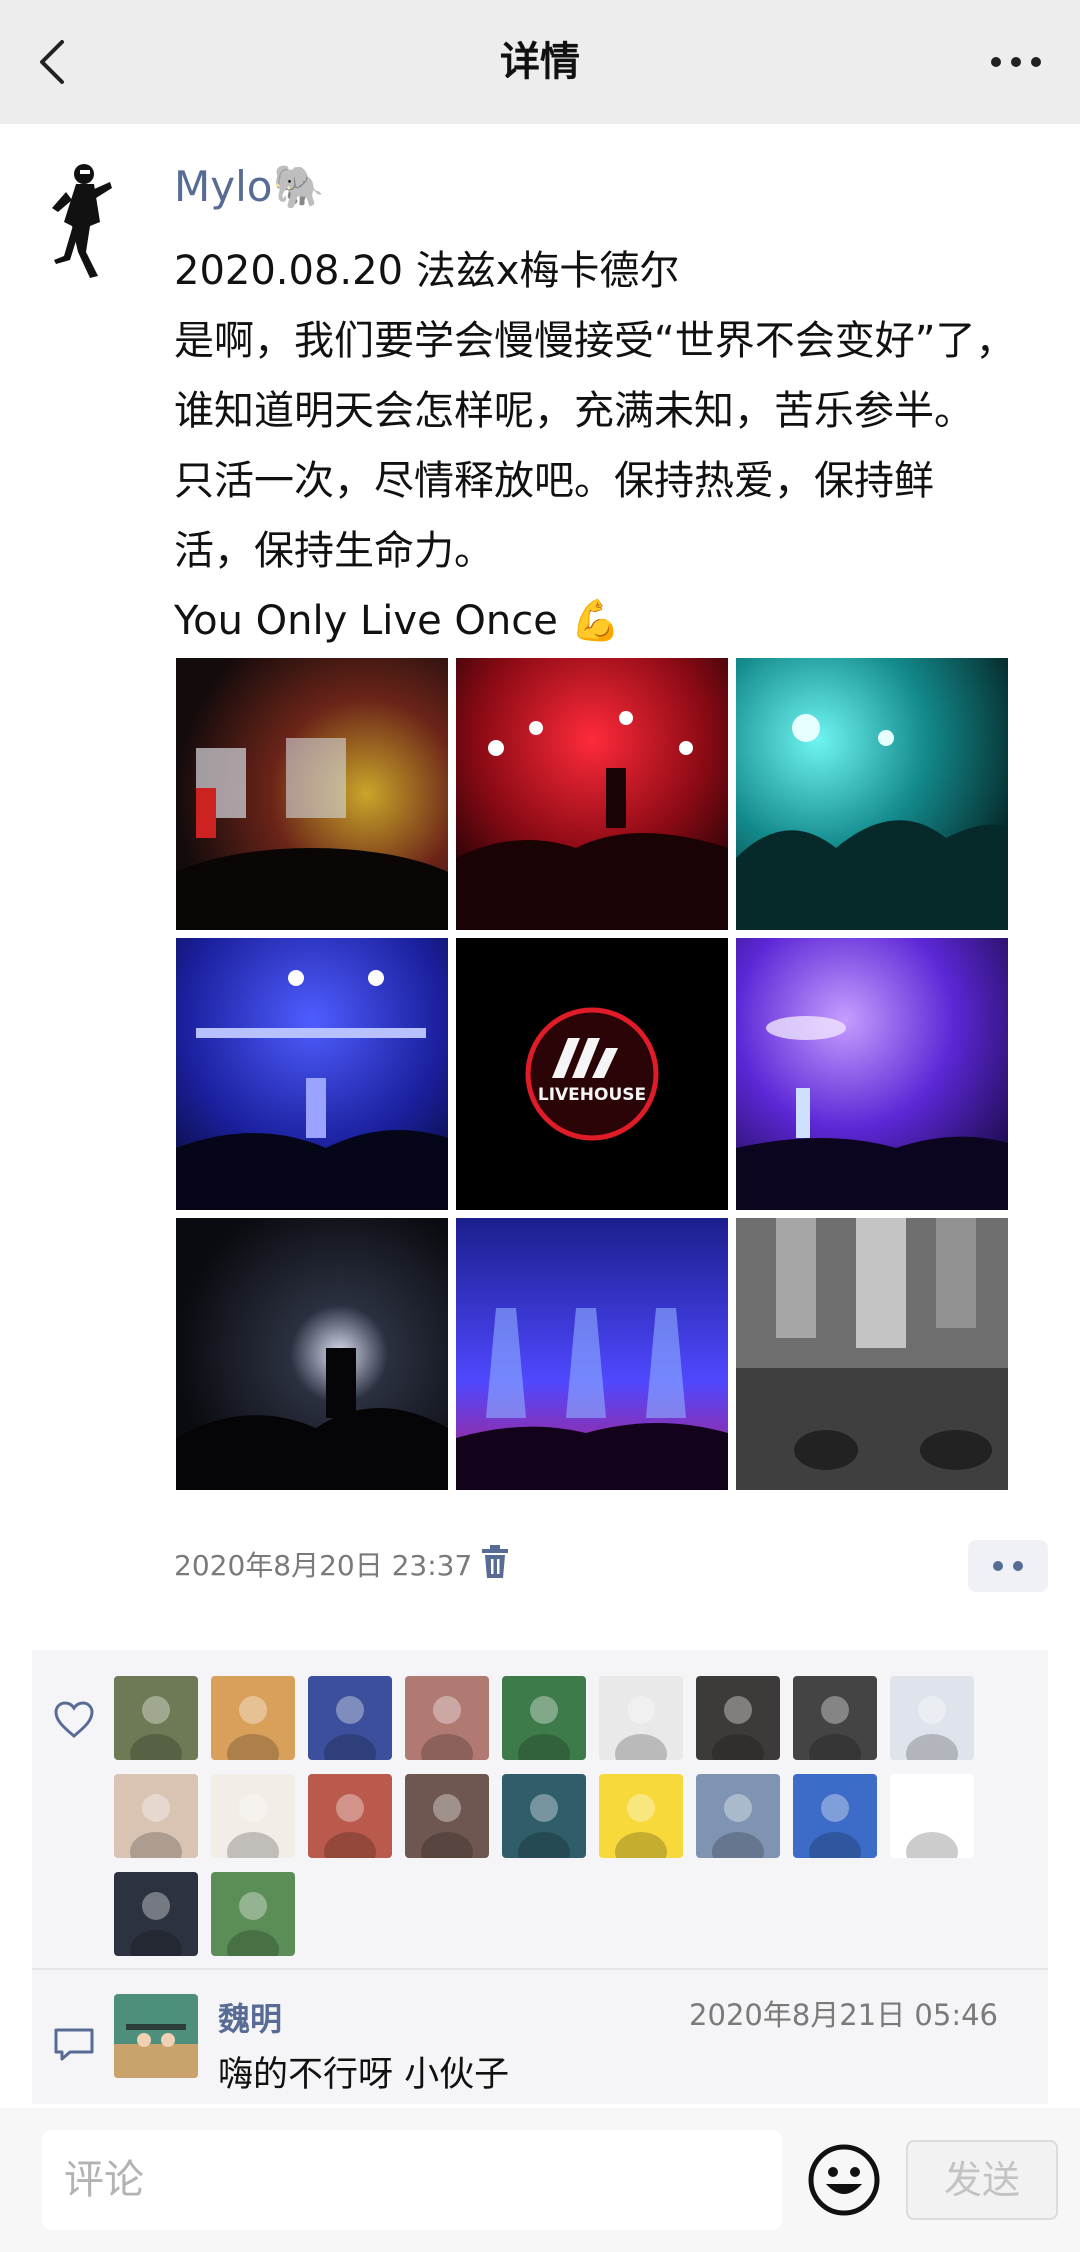 The image size is (1080, 2252). I want to click on commenter-avatar, so click(156, 2036).